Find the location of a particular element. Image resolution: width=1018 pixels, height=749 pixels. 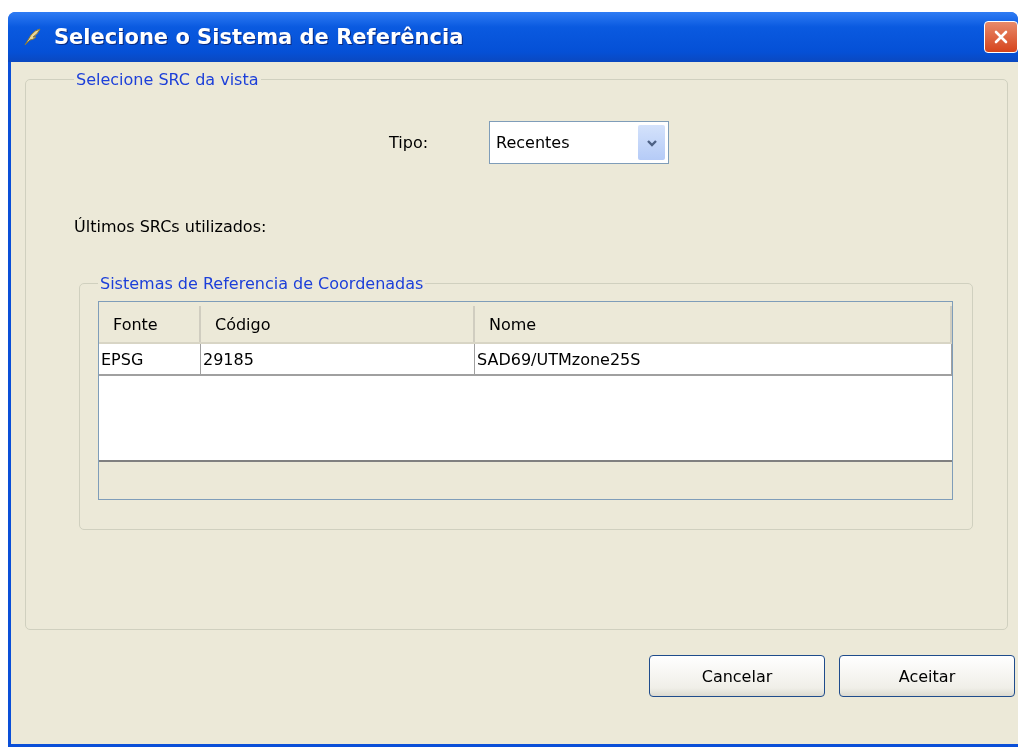

recent-label: Últimos SRCs utilizados: is located at coordinates (171, 226).